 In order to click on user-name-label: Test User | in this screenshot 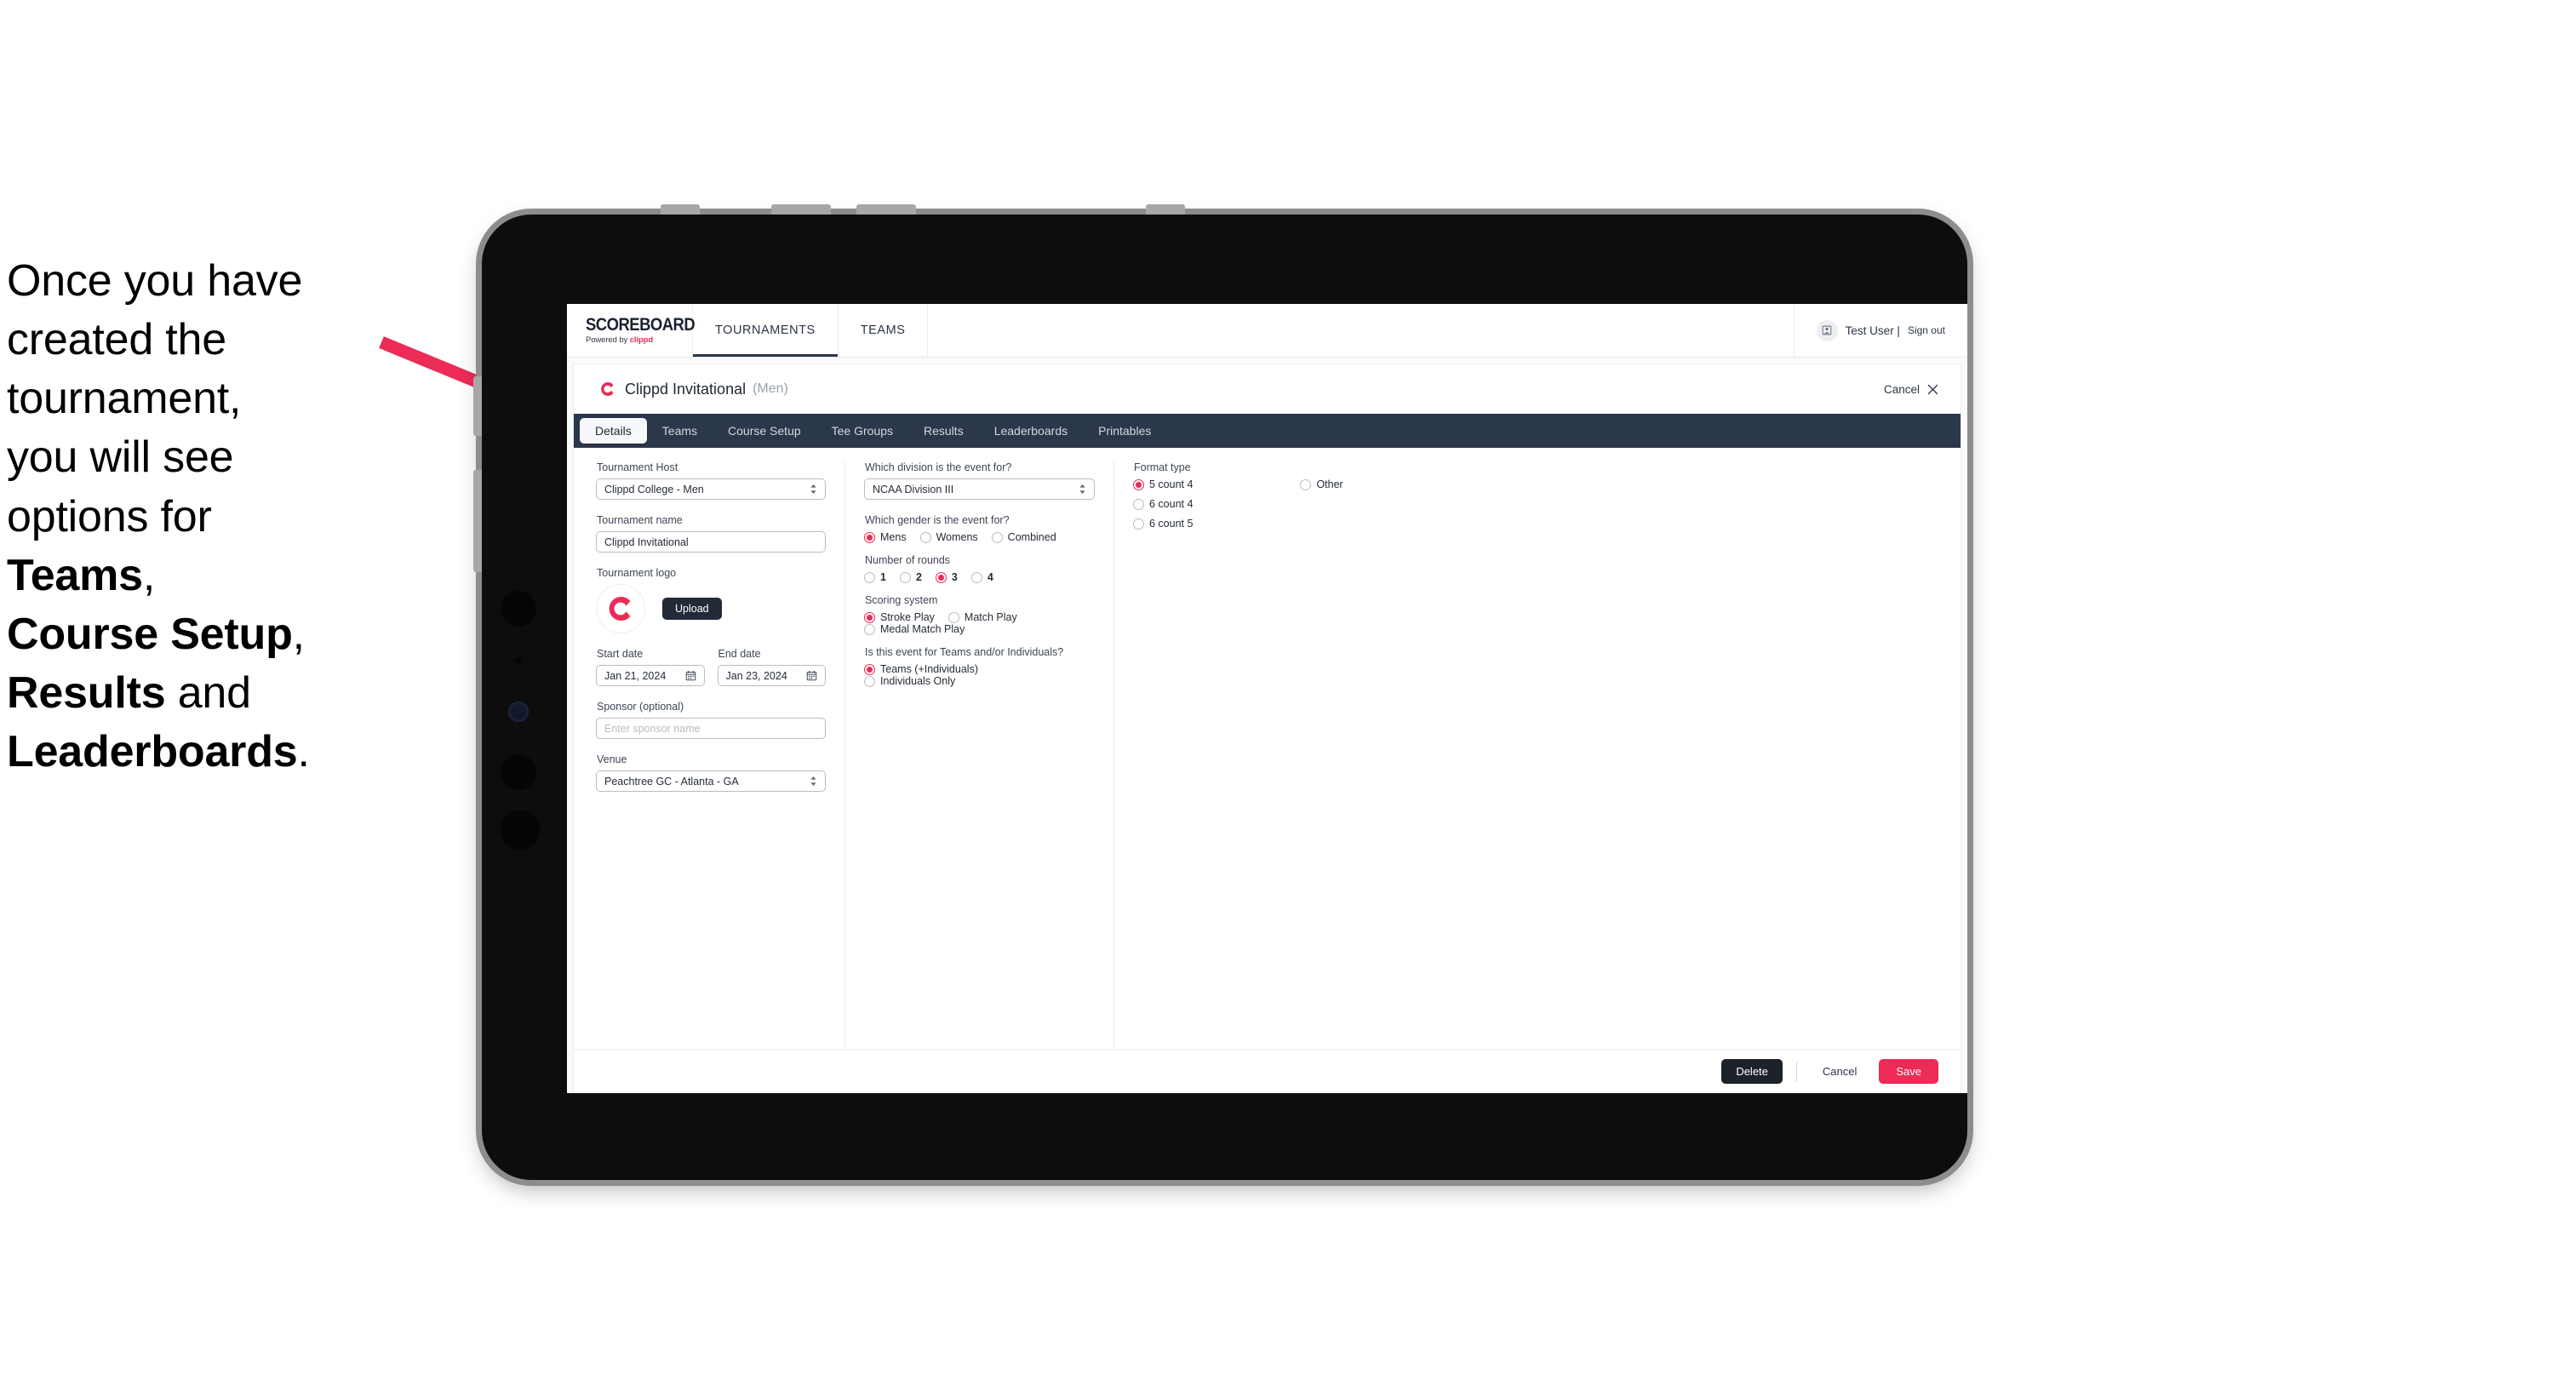, I will do `click(1873, 330)`.